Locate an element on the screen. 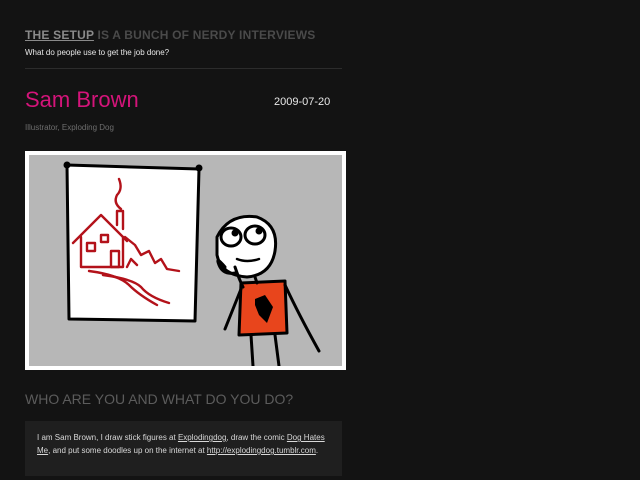 The height and width of the screenshot is (480, 640). answer-text-4: . is located at coordinates (317, 450).